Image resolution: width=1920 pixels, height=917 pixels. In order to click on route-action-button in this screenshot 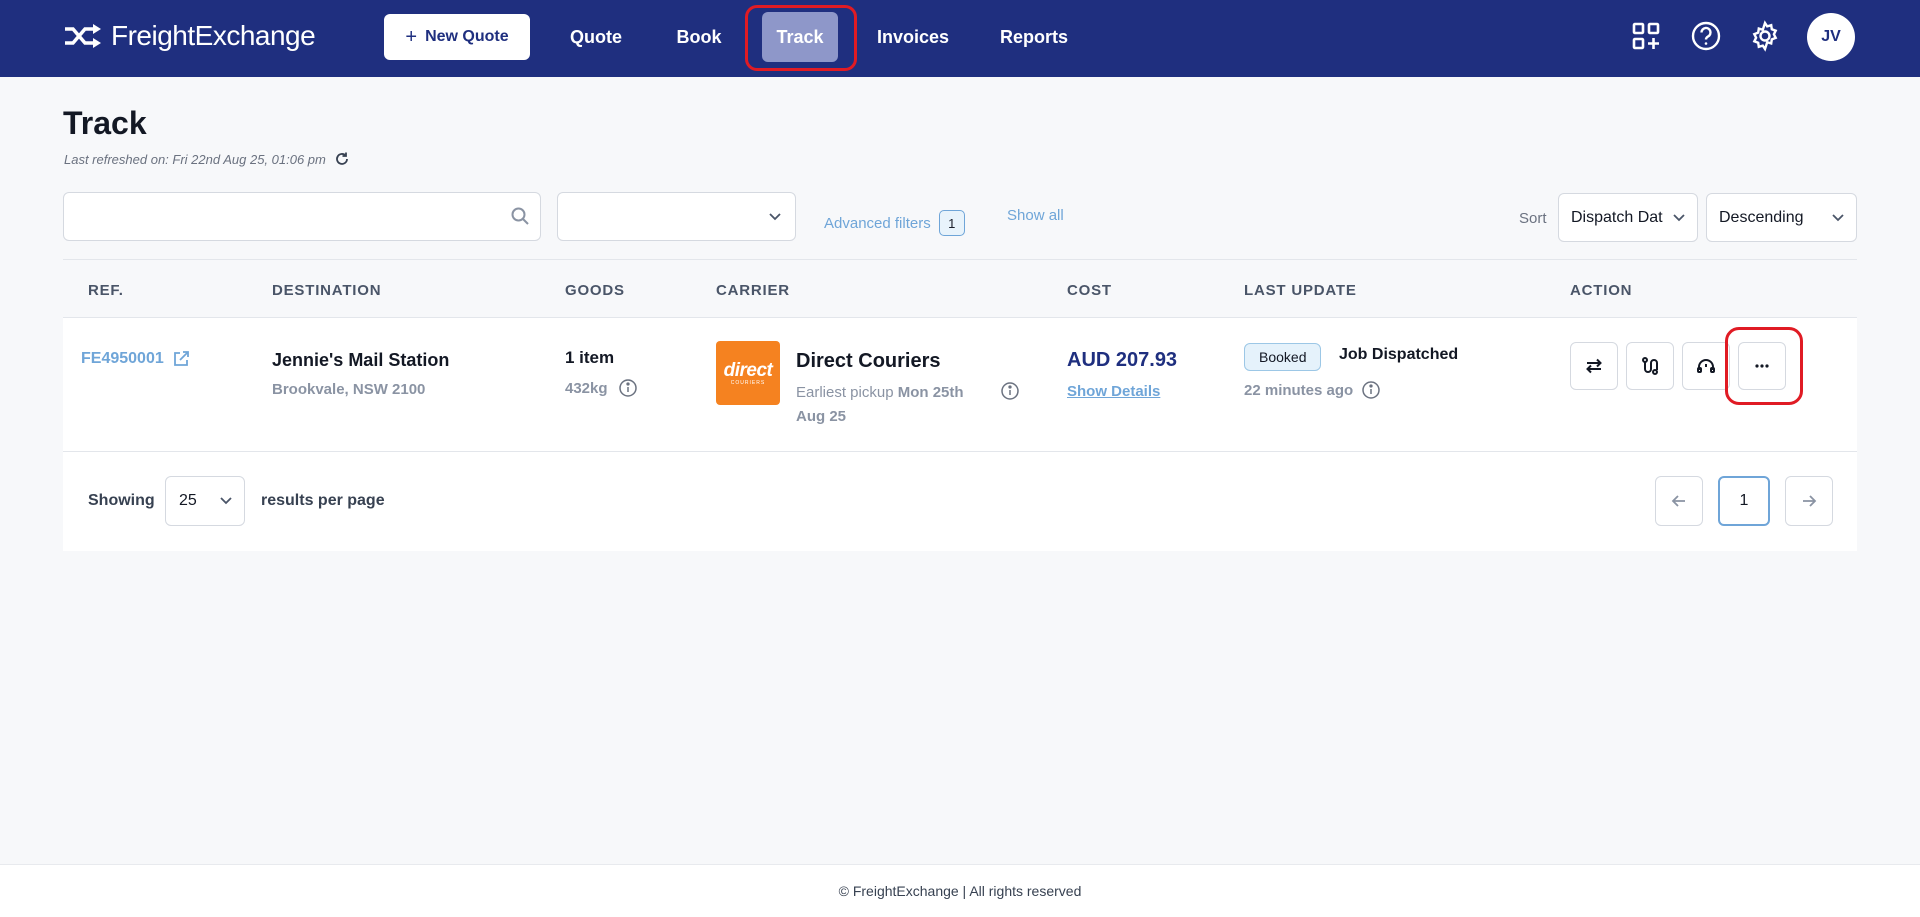, I will do `click(1650, 366)`.